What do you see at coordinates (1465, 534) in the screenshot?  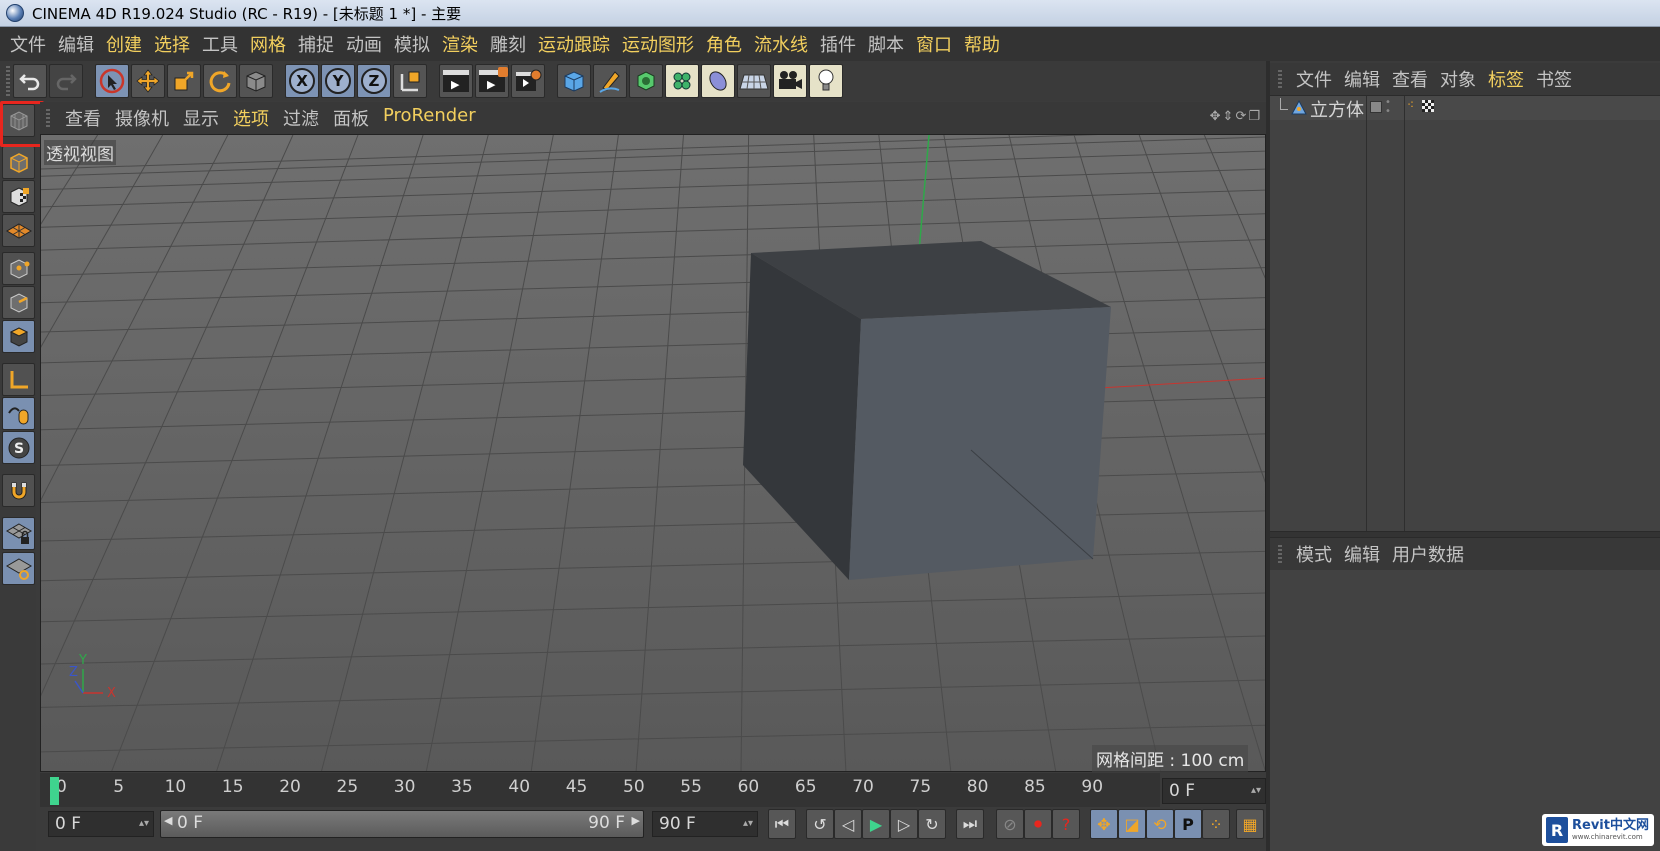 I see `panel-splitter-horizontal` at bounding box center [1465, 534].